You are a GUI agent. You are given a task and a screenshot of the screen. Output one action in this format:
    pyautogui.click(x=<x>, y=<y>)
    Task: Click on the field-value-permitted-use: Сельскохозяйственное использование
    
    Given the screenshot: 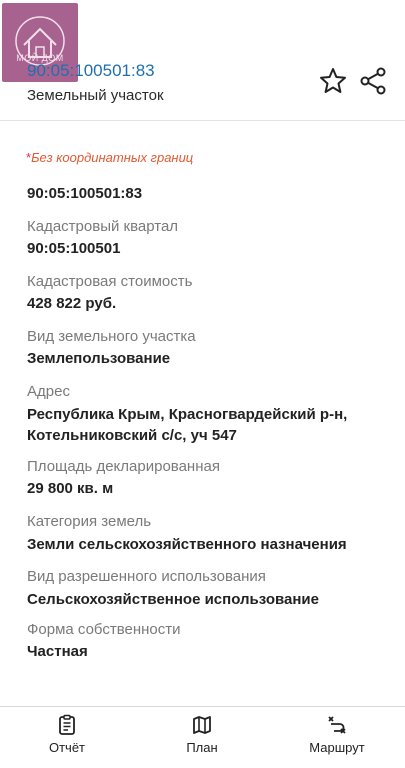 What is the action you would take?
    pyautogui.click(x=173, y=599)
    